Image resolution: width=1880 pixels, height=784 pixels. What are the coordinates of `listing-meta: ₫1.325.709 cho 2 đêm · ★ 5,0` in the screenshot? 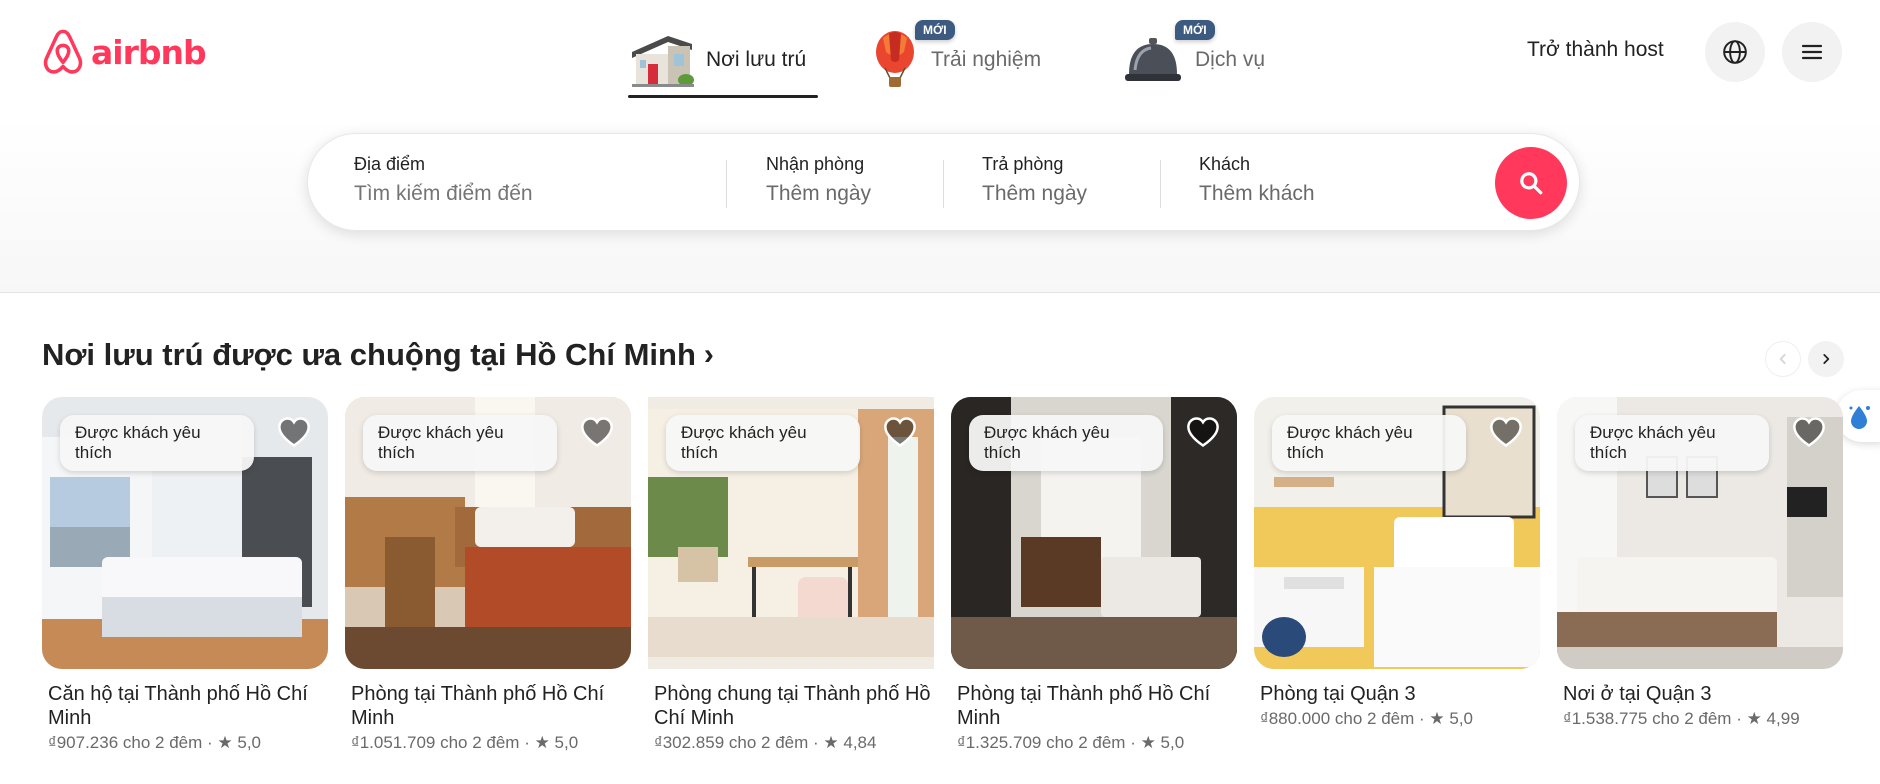 It's located at (1094, 743).